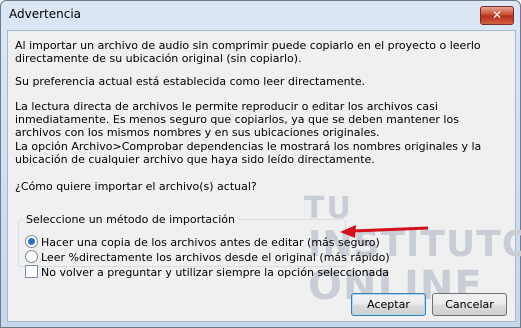 The image size is (521, 328). Describe the element at coordinates (31, 271) in the screenshot. I see `dont-ask-again-checkbox` at that location.